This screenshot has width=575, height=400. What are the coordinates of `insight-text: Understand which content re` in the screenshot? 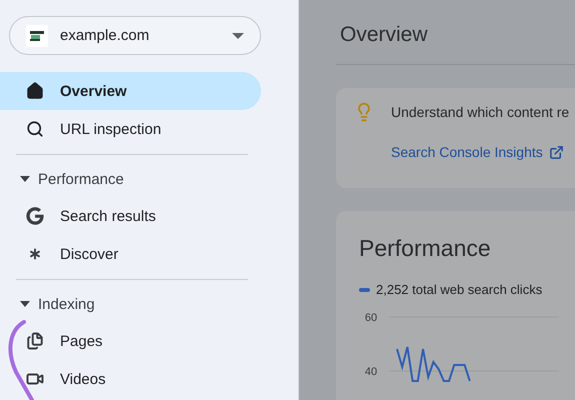 It's located at (480, 112).